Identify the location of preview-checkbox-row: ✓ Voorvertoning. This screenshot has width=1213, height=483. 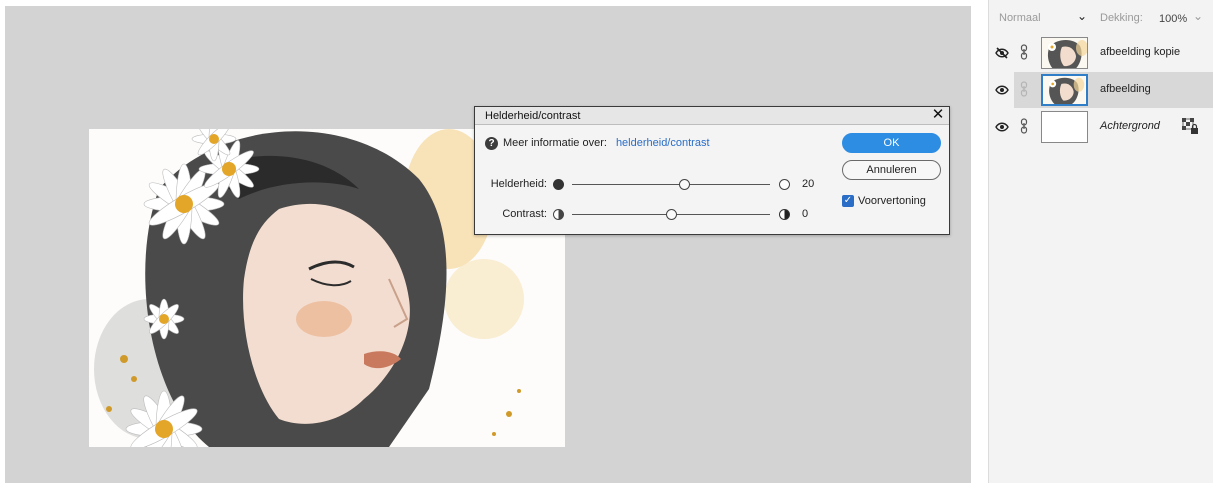
(884, 201).